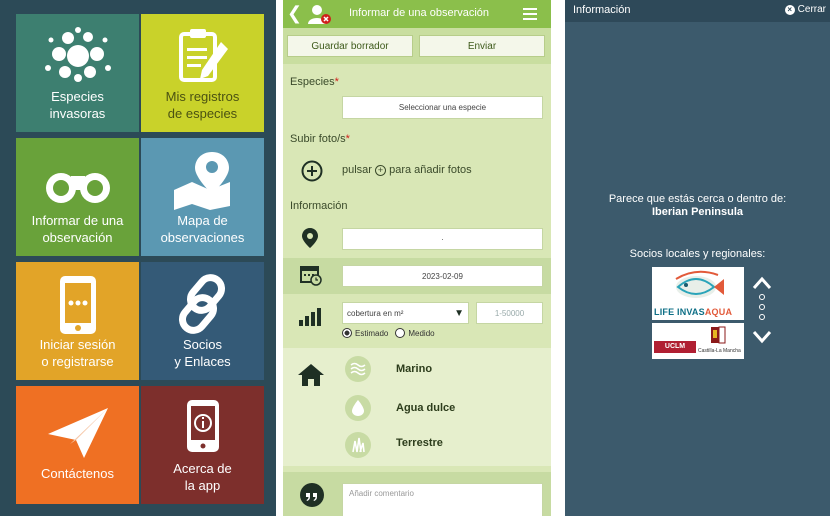  What do you see at coordinates (201, 304) in the screenshot?
I see `link-icon` at bounding box center [201, 304].